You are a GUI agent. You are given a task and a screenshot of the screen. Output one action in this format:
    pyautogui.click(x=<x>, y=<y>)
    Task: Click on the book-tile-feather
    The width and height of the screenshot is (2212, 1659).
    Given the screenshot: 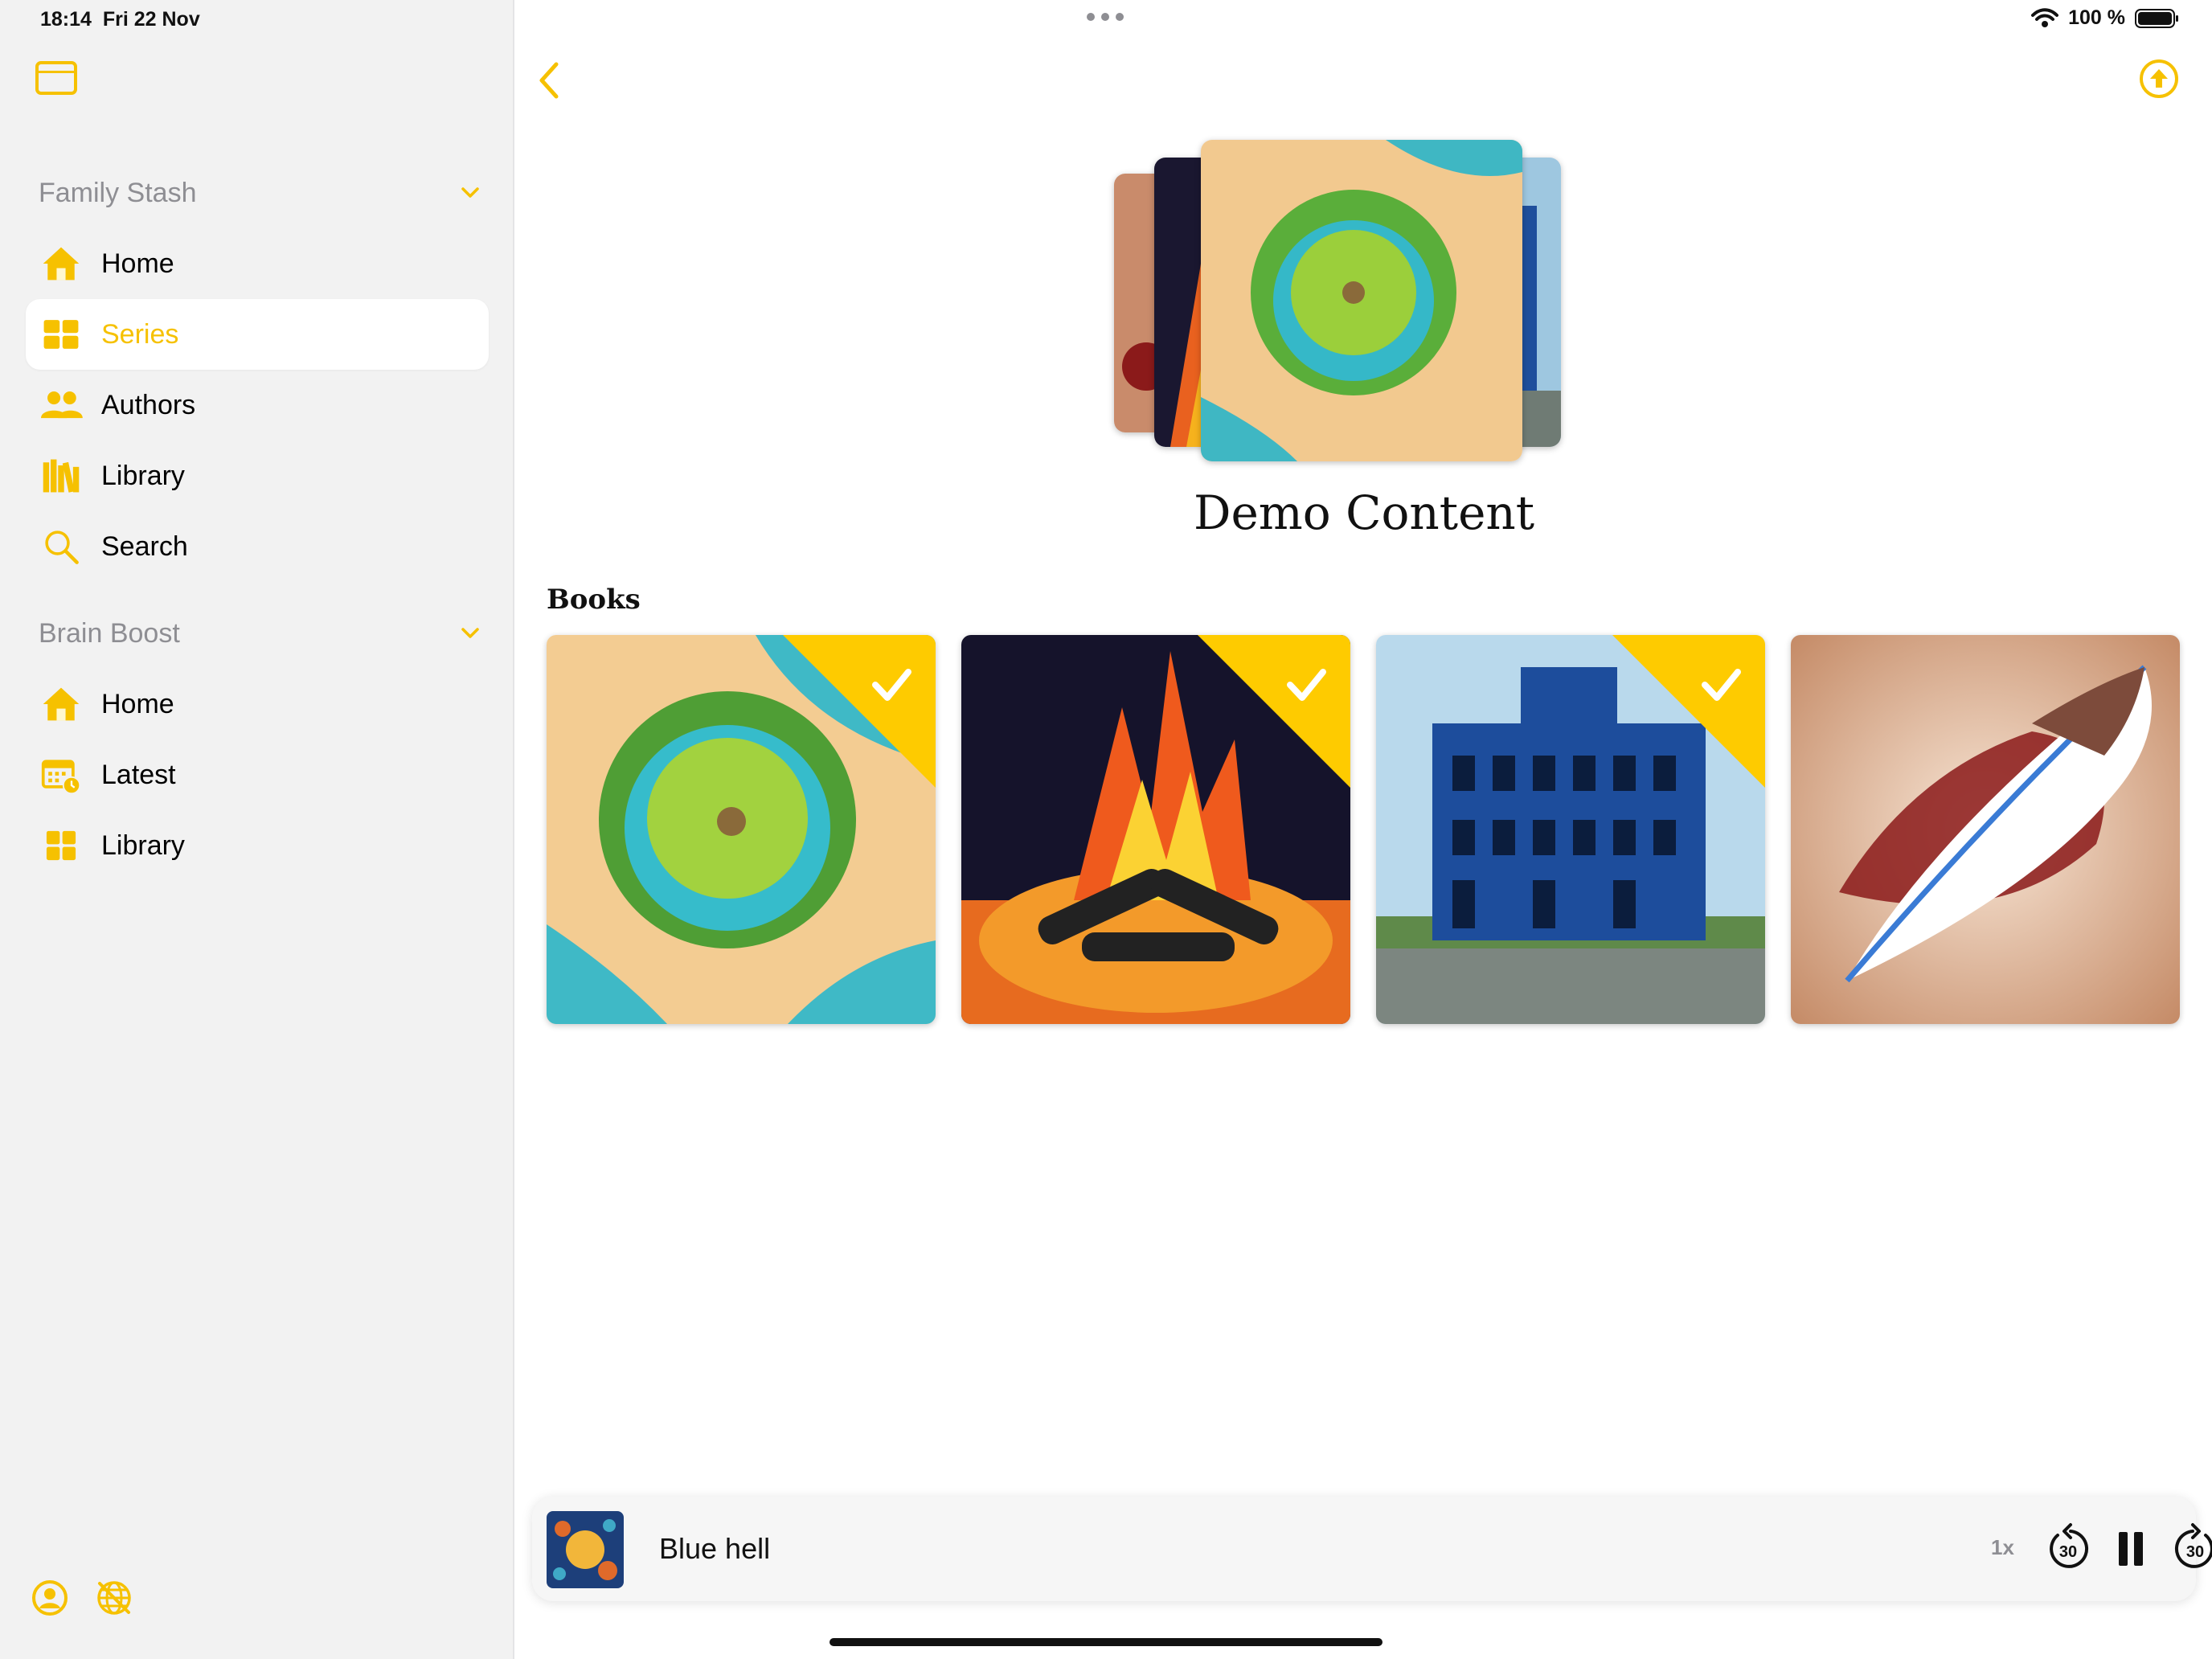 What is the action you would take?
    pyautogui.click(x=1985, y=829)
    